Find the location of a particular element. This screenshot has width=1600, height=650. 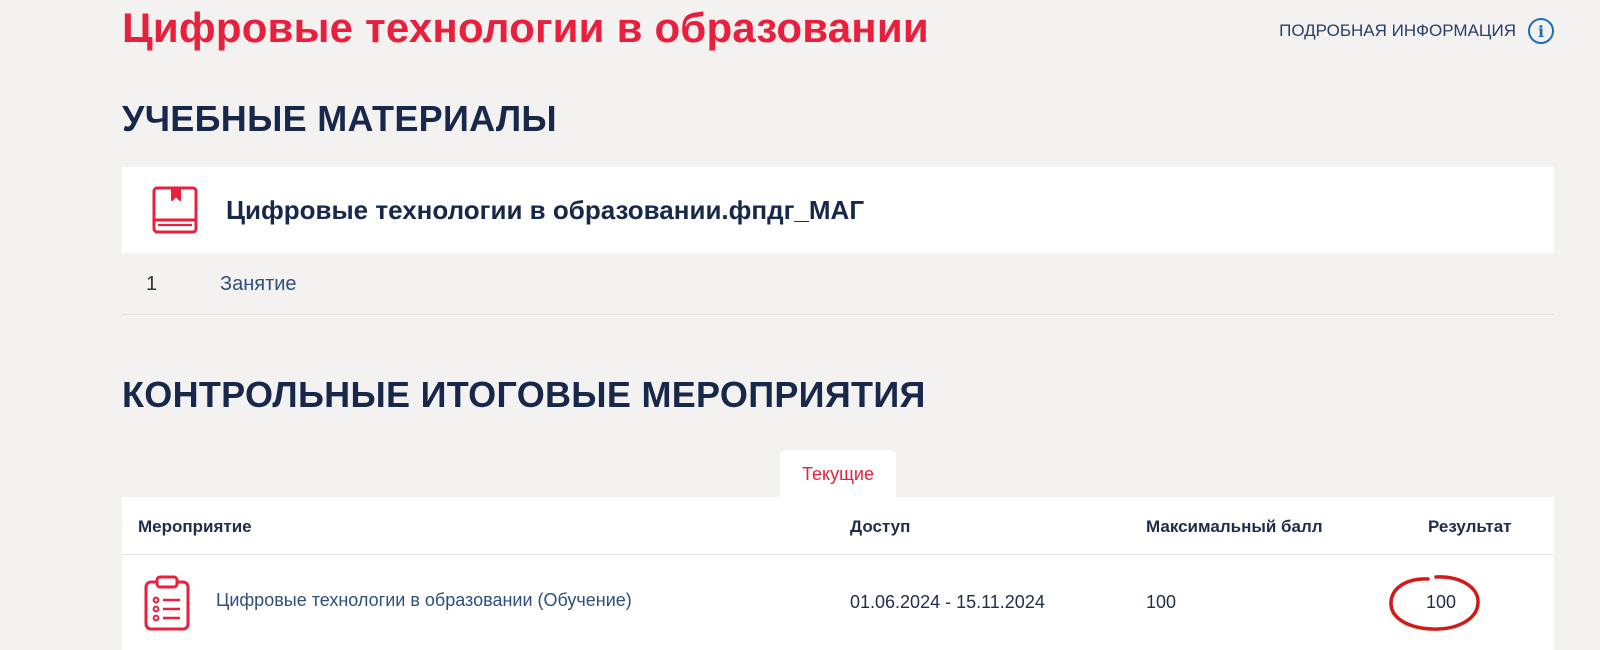

info-circle-icon: i is located at coordinates (1541, 31).